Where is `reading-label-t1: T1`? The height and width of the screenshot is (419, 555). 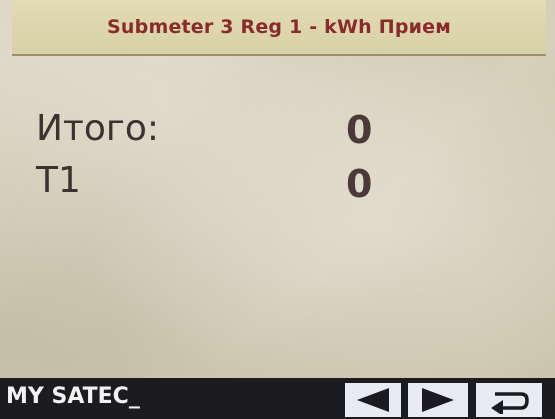 reading-label-t1: T1 is located at coordinates (58, 180).